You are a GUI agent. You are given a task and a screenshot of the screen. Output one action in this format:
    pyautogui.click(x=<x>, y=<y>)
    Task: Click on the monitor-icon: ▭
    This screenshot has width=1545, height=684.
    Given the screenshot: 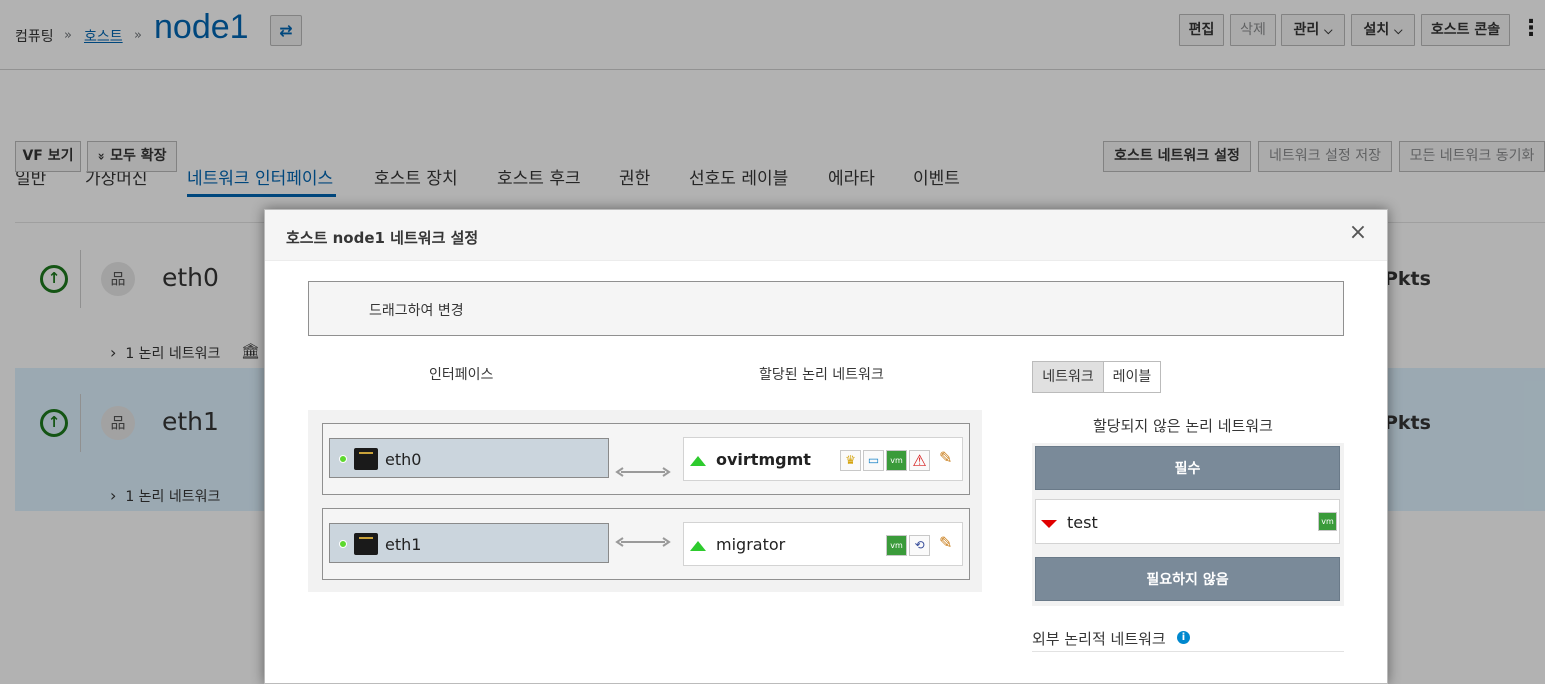 What is the action you would take?
    pyautogui.click(x=873, y=460)
    